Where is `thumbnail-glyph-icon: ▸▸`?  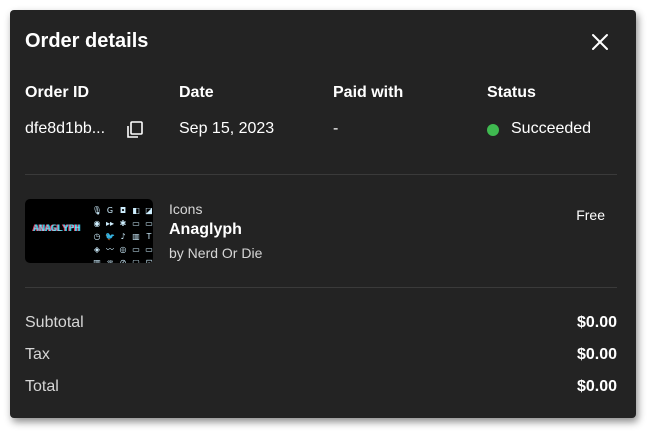 thumbnail-glyph-icon: ▸▸ is located at coordinates (110, 223).